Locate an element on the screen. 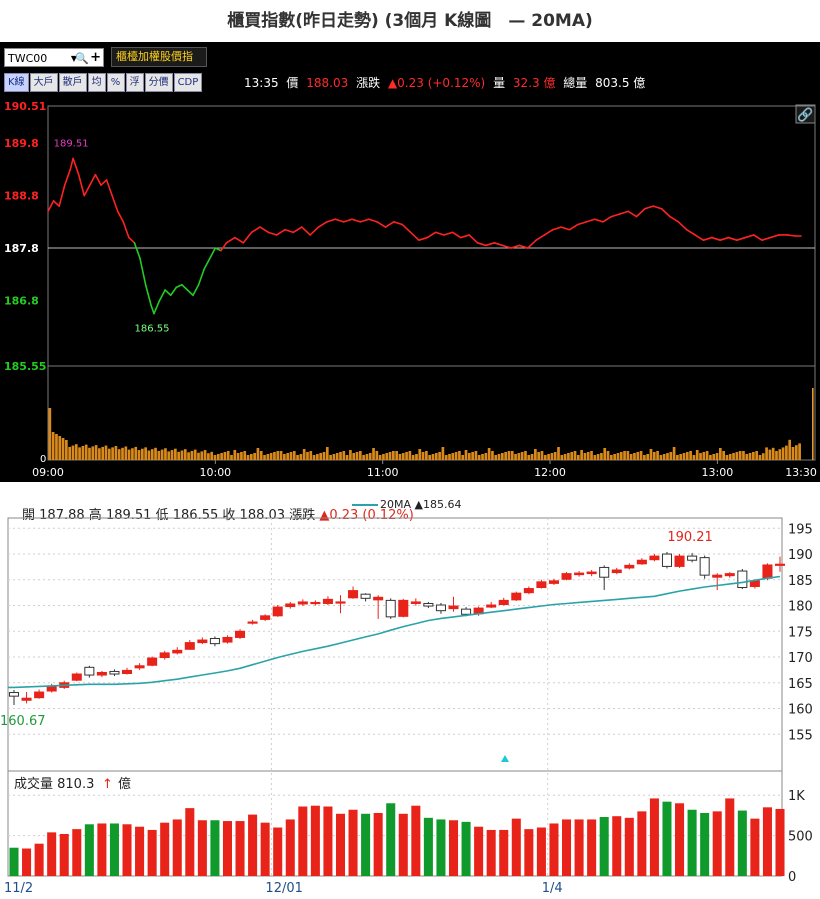  volume-unit: 億 is located at coordinates (124, 784).